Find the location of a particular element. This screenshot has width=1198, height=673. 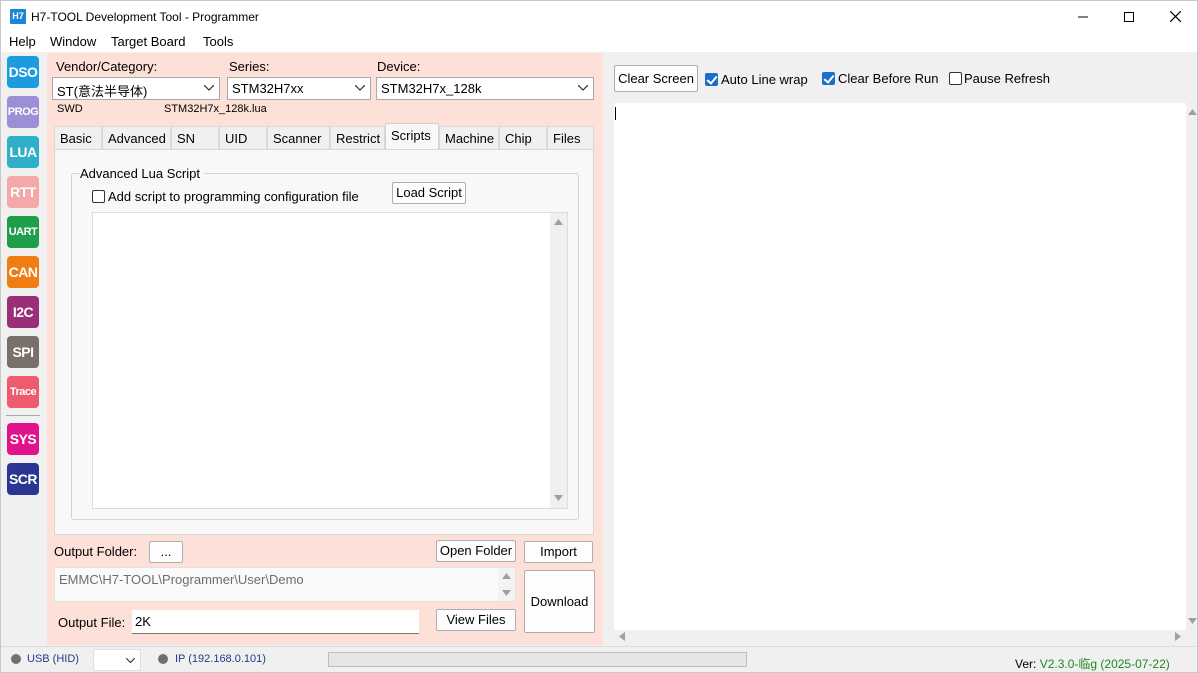

tab-scripts: Scripts is located at coordinates (412, 136).